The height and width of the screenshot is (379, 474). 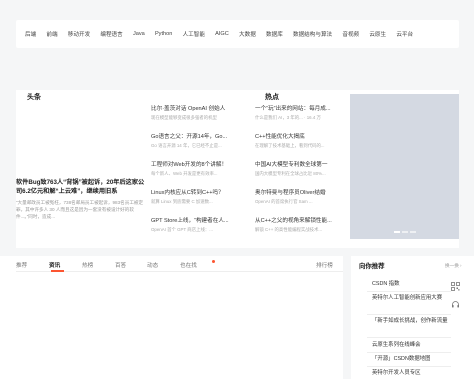 I want to click on news-item: 比尔·盖茨对话 OpenAI 创始人 现在模型能够变成很多强者的机型, so click(x=190, y=119).